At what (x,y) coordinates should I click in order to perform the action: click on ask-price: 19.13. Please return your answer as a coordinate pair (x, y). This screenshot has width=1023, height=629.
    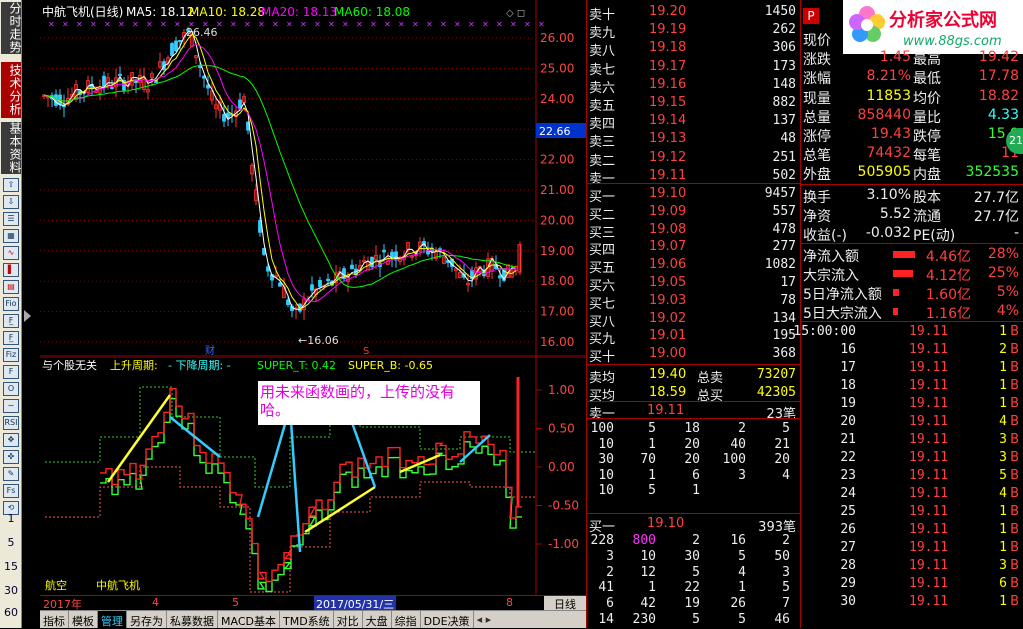
    Looking at the image, I should click on (667, 138).